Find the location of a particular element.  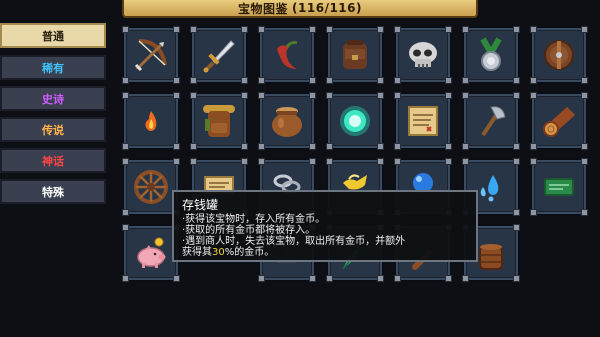

item-slot-glowing-orb is located at coordinates (355, 121).